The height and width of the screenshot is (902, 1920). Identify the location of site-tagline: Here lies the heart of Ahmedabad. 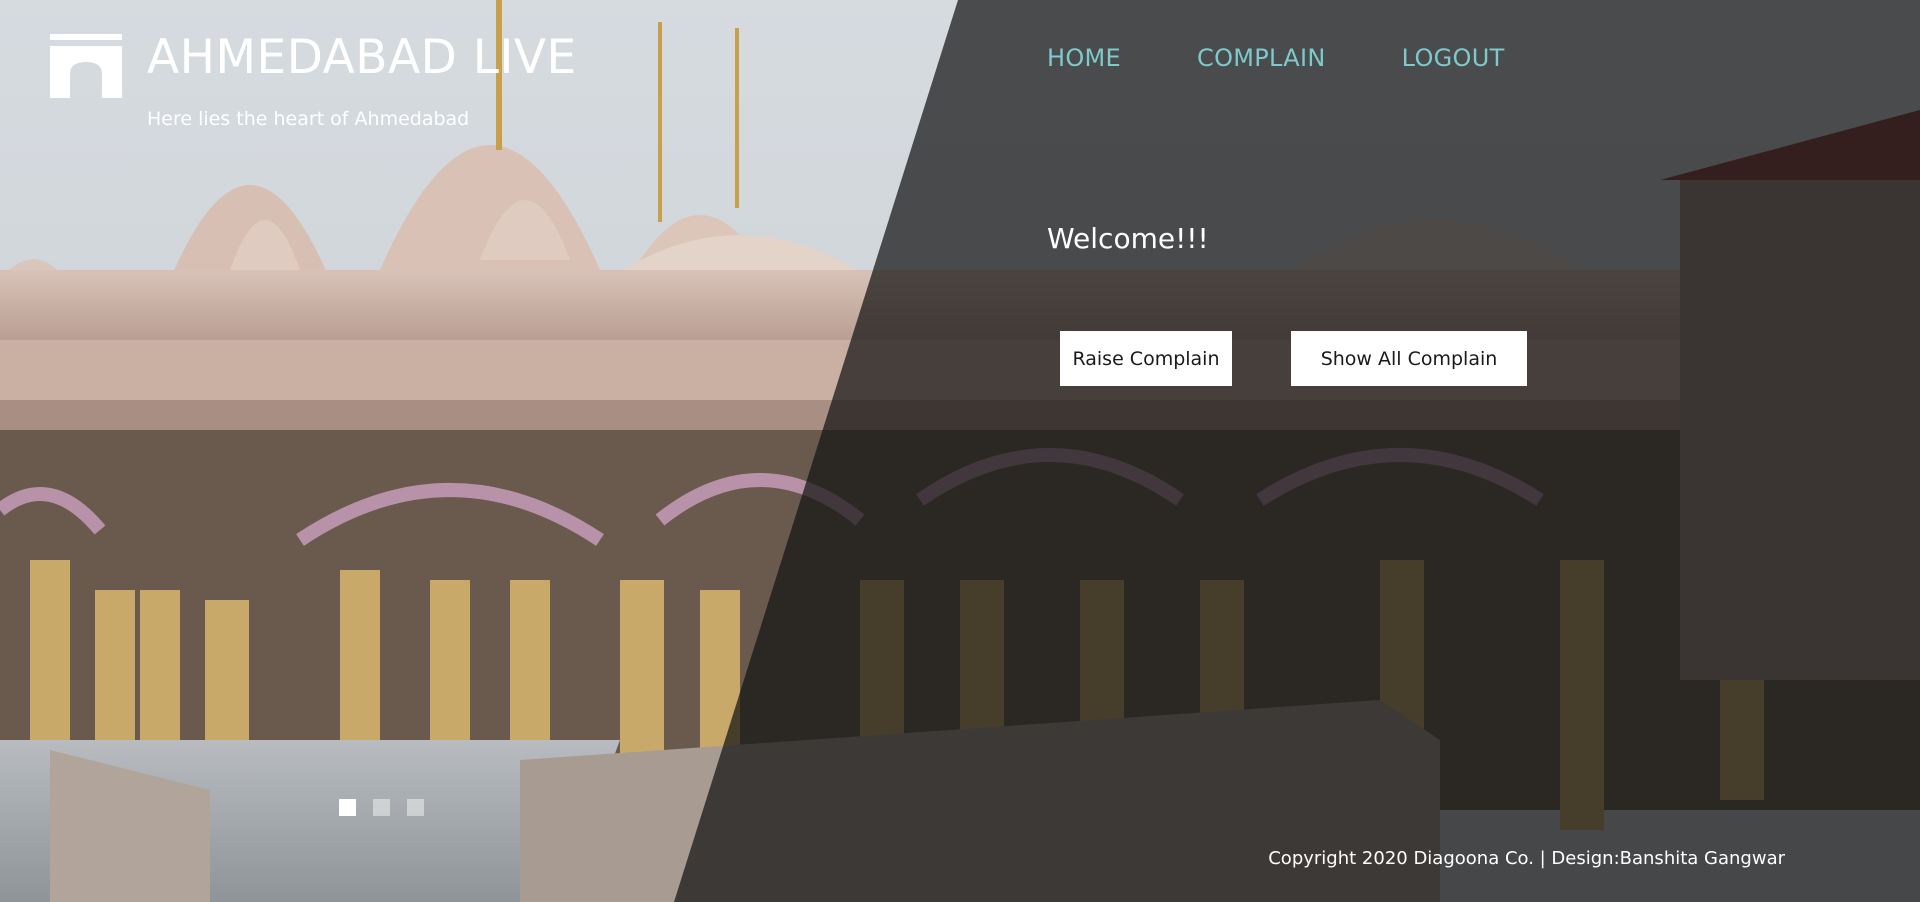
(308, 119).